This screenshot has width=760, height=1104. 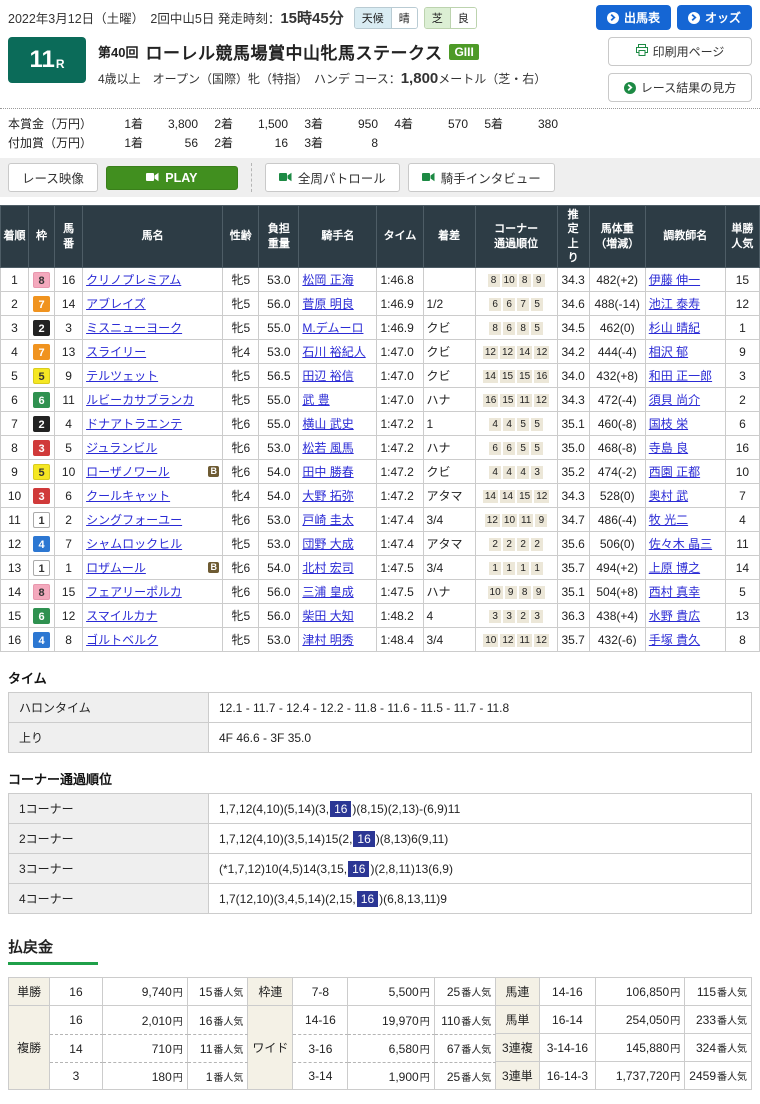 I want to click on corner-positions-cell: 4443, so click(x=516, y=472).